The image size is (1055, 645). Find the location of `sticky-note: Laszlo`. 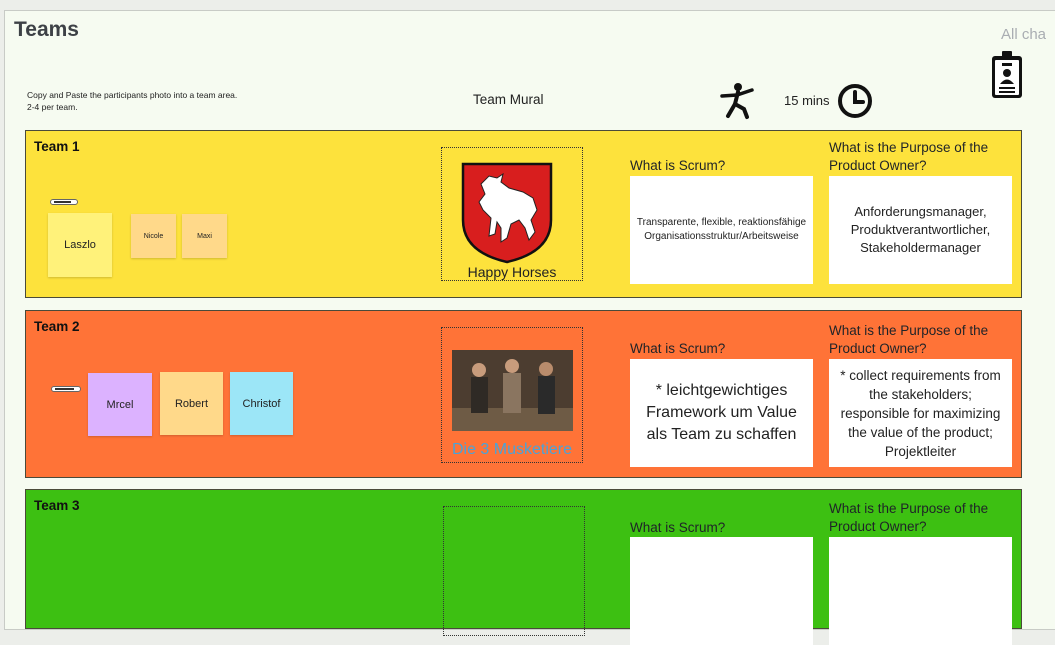

sticky-note: Laszlo is located at coordinates (80, 245).